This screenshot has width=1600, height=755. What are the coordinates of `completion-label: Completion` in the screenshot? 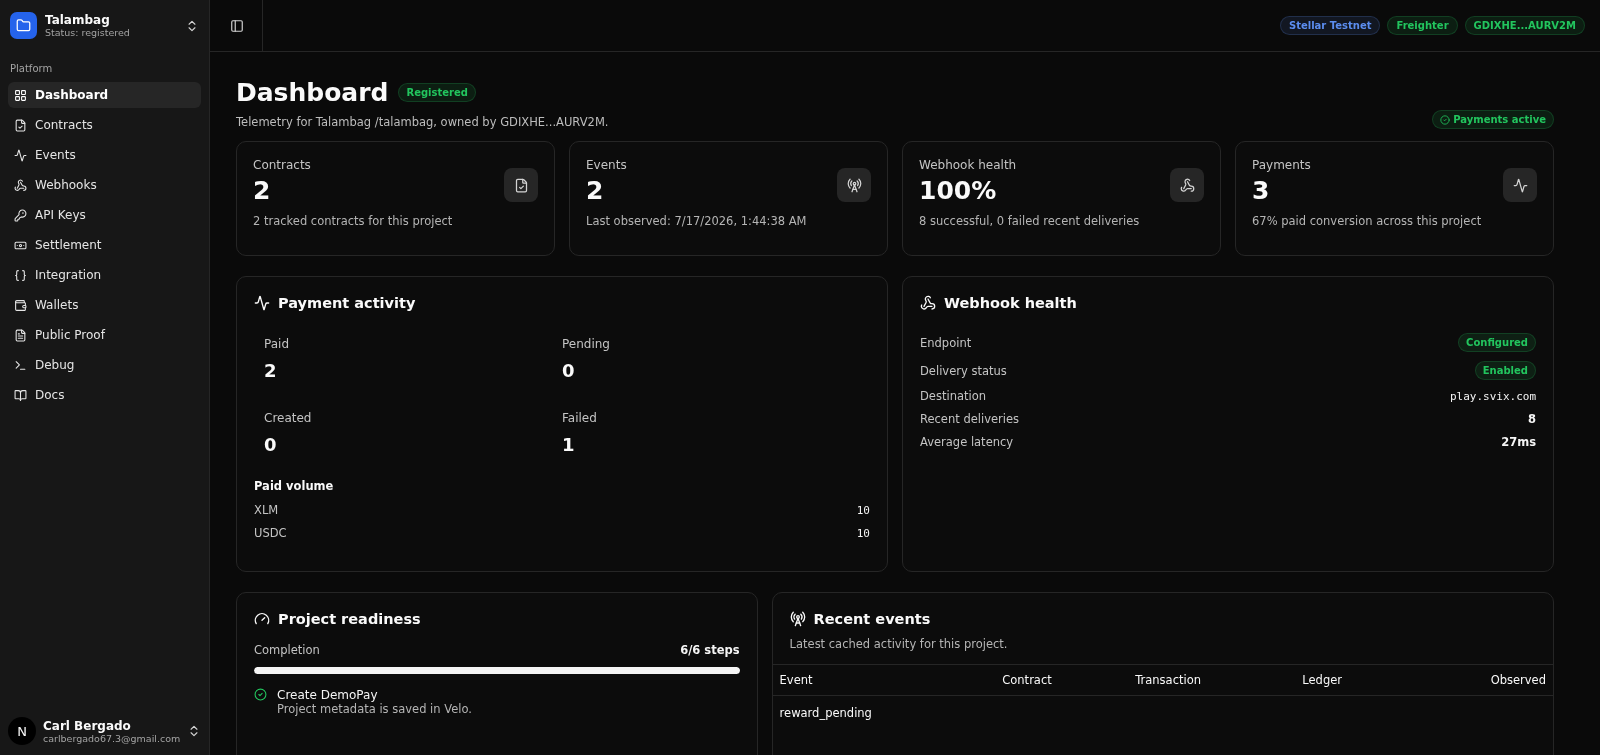 It's located at (287, 650).